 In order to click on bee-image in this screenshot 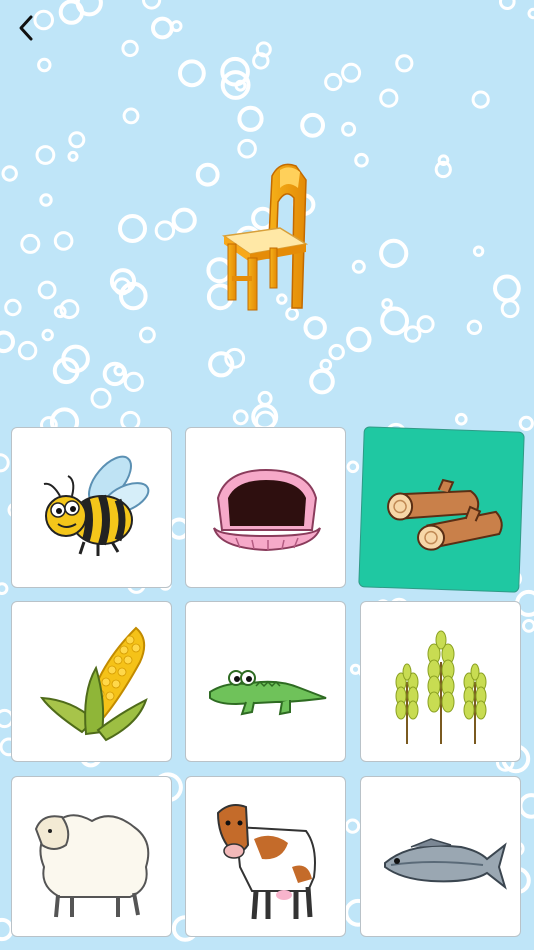, I will do `click(96, 505)`.